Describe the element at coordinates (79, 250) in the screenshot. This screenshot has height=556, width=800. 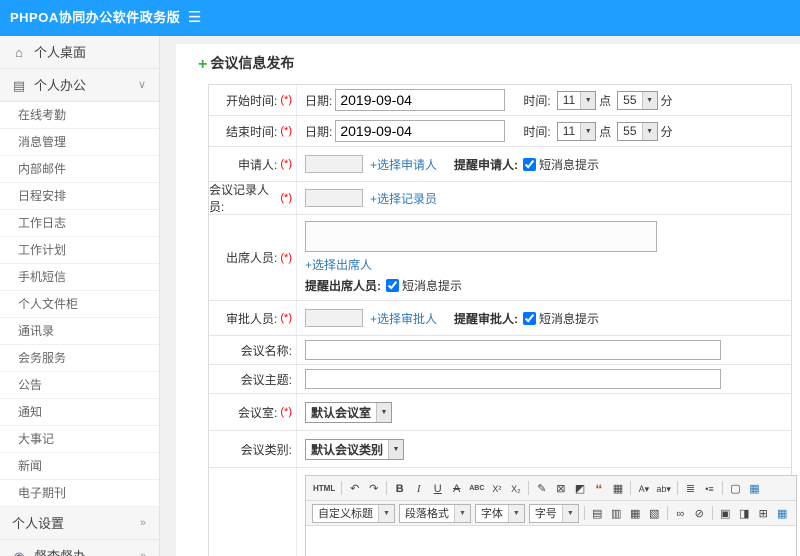
I see `sidebar-item-work-plan: 工作计划` at that location.